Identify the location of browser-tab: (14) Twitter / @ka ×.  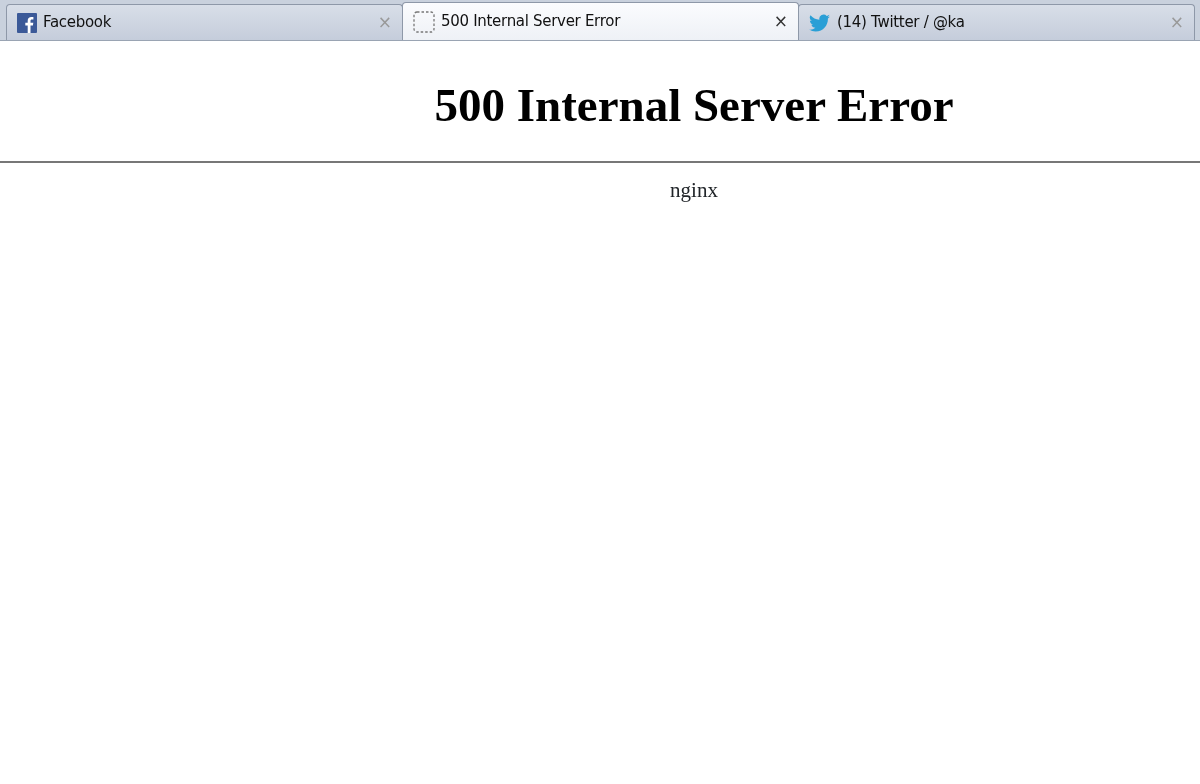
(996, 22).